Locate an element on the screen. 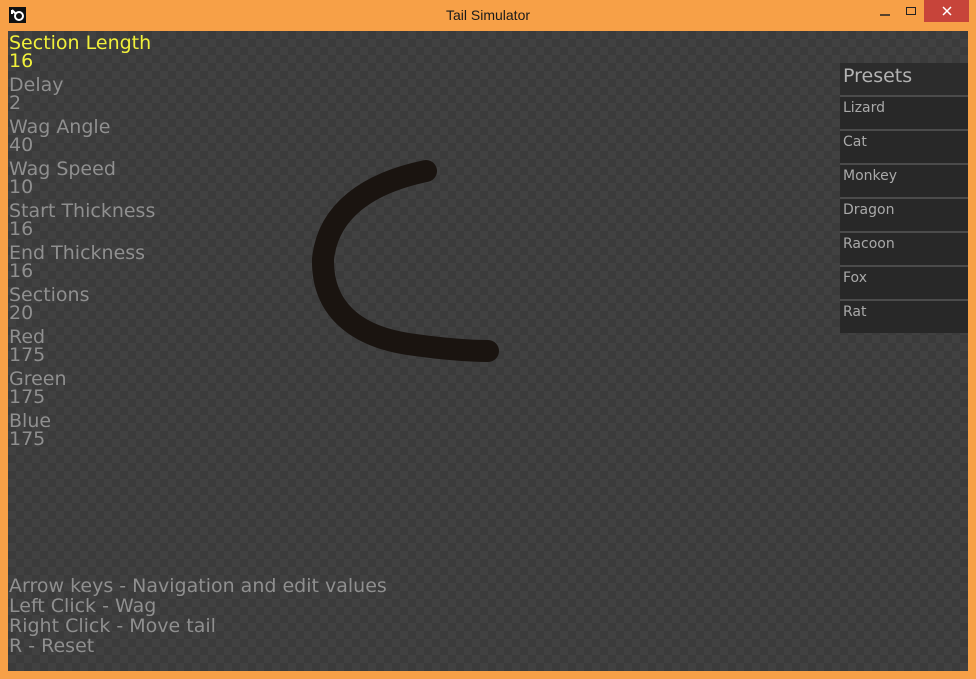  preset-cat: Cat is located at coordinates (904, 148).